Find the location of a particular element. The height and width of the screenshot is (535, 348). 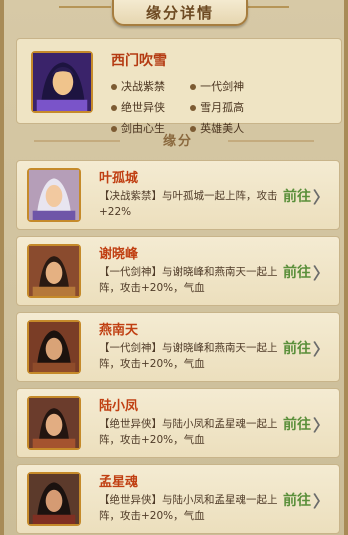

fate-card: 叶孤城 【决战紫禁】与叶孤城一起上阵，攻击+22% 前往 〉 is located at coordinates (178, 195).